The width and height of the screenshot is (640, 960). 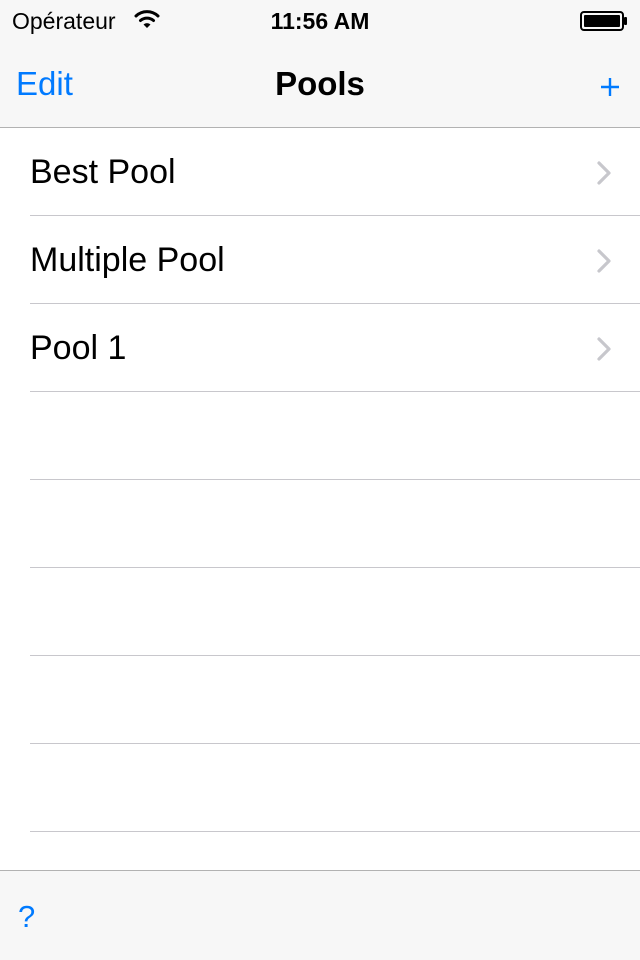 I want to click on battery-icon, so click(x=603, y=21).